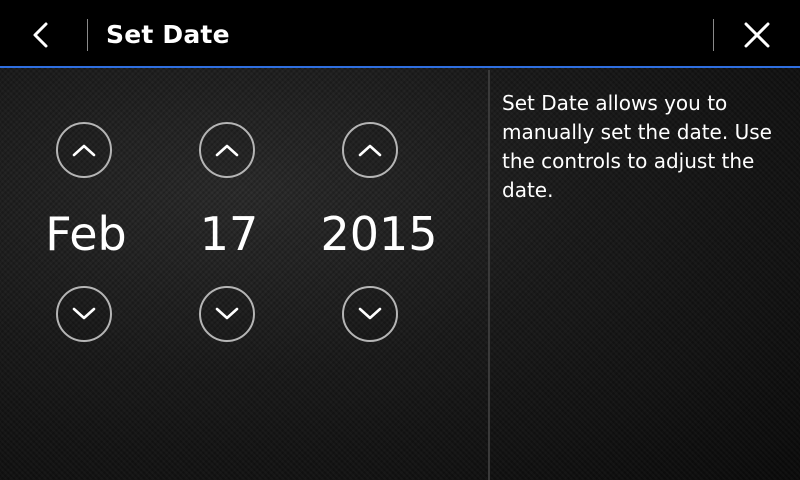 This screenshot has width=800, height=480. I want to click on month-picker: Feb, so click(86, 220).